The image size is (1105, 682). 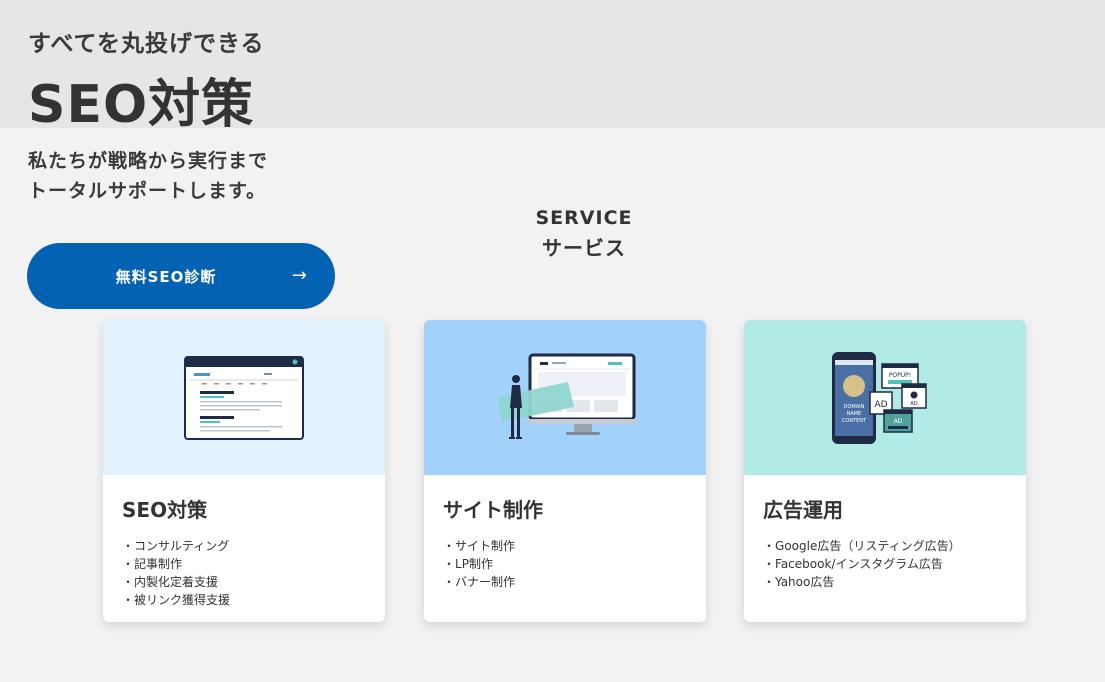 I want to click on phone-with-ads-icon: DOMAIN NAME CONTENT POPUP! AD AD AD, so click(x=879, y=397).